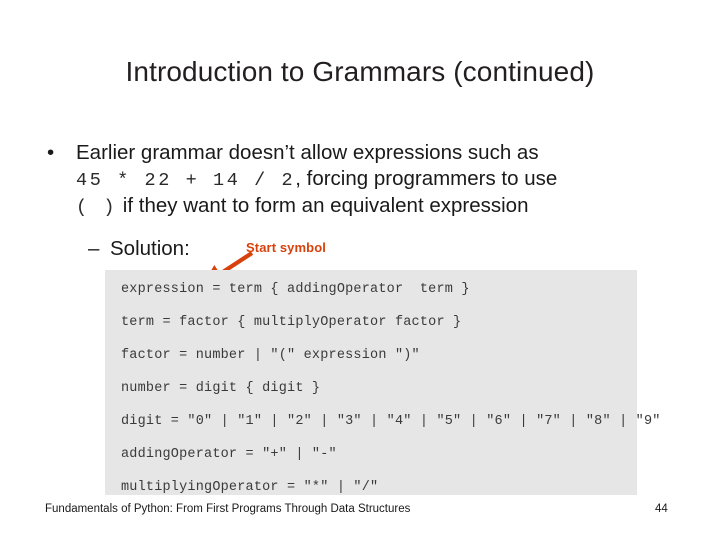 The height and width of the screenshot is (540, 720). What do you see at coordinates (661, 509) in the screenshot?
I see `footer-page-number: 44` at bounding box center [661, 509].